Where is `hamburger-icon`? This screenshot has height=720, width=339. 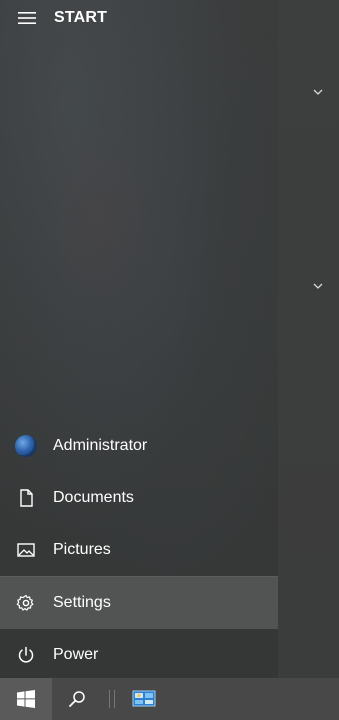 hamburger-icon is located at coordinates (27, 18).